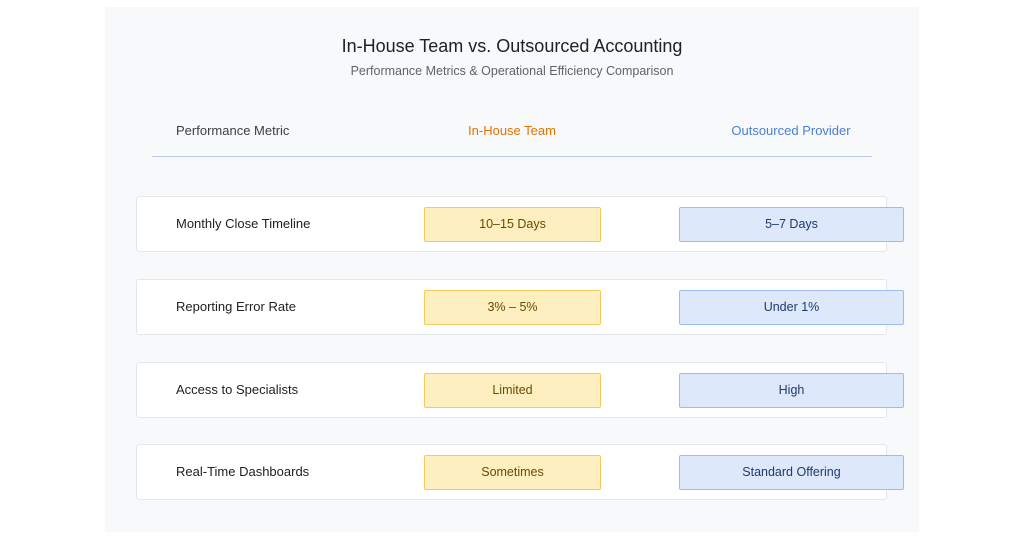  I want to click on table-row: Access to Specialists Limited High, so click(520, 390).